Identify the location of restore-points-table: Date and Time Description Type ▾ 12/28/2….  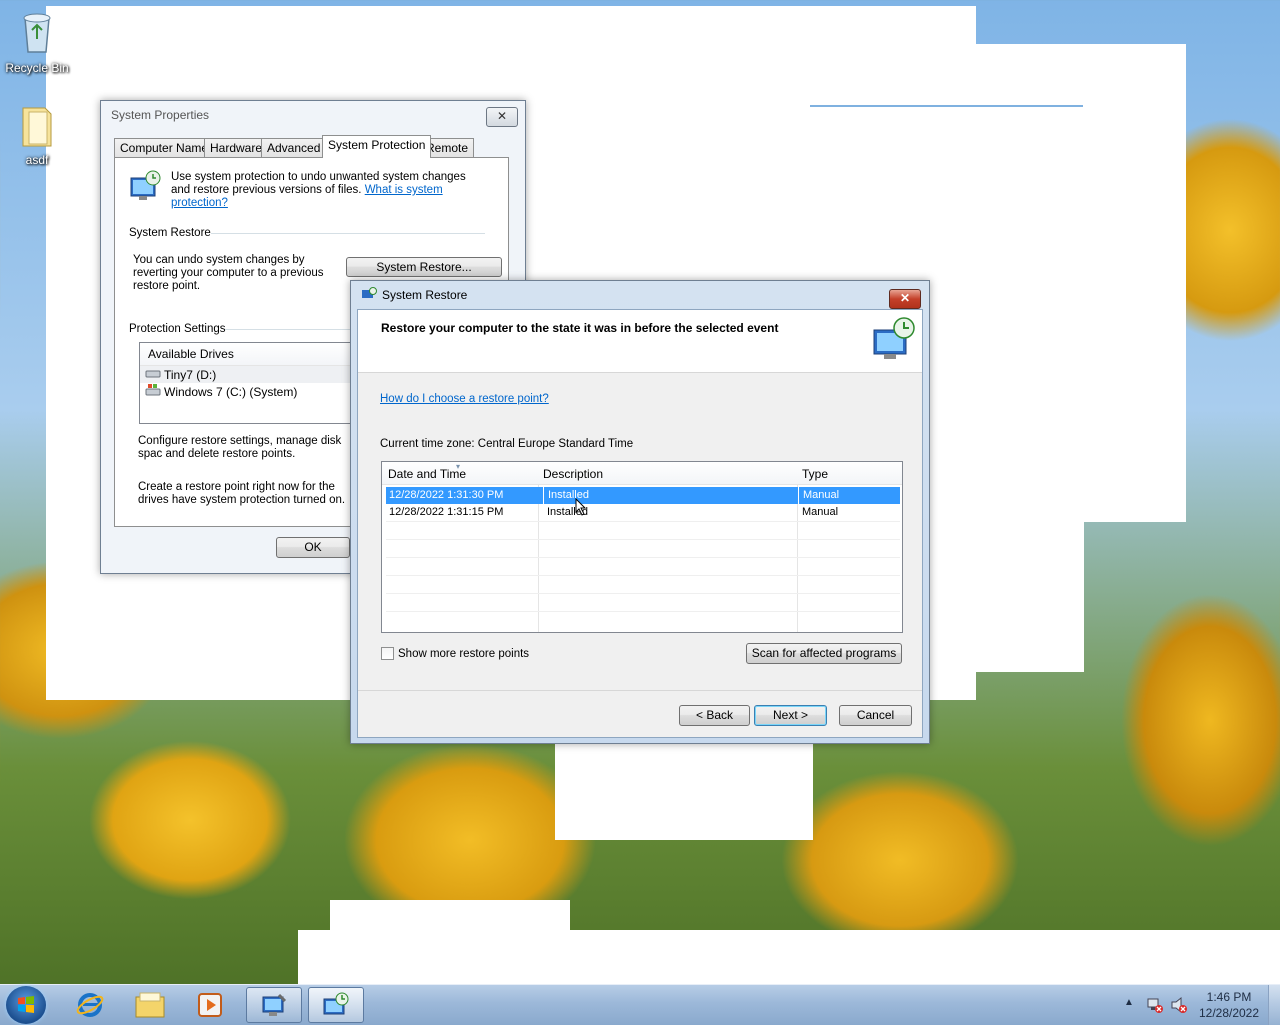
(642, 547).